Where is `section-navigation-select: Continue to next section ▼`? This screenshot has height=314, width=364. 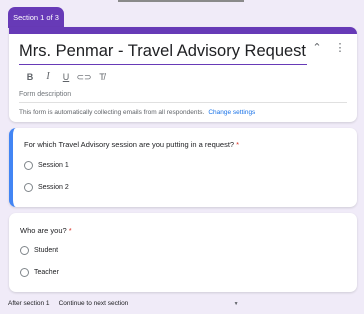 section-navigation-select: Continue to next section ▼ is located at coordinates (149, 303).